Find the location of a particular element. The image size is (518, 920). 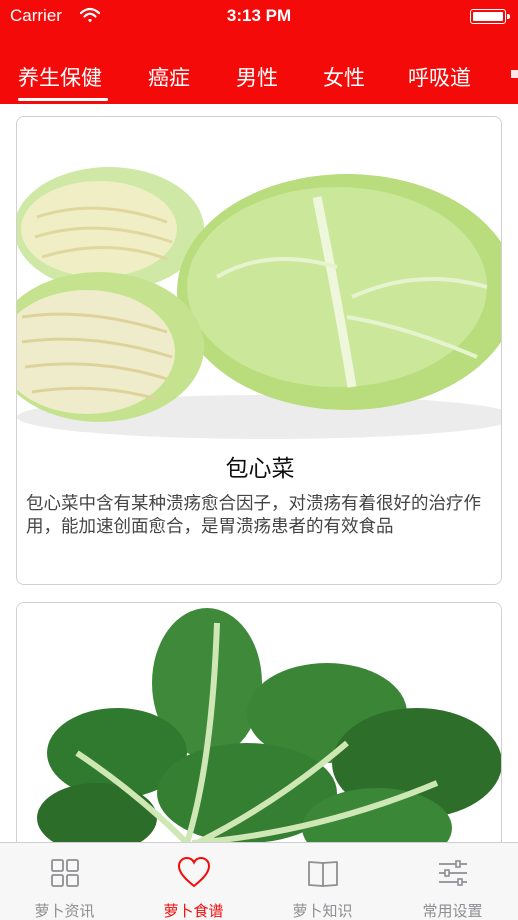

bottom-tab-bar: 萝卜资讯 萝卜食谱 萝卜知识 常用设置 is located at coordinates (259, 881).